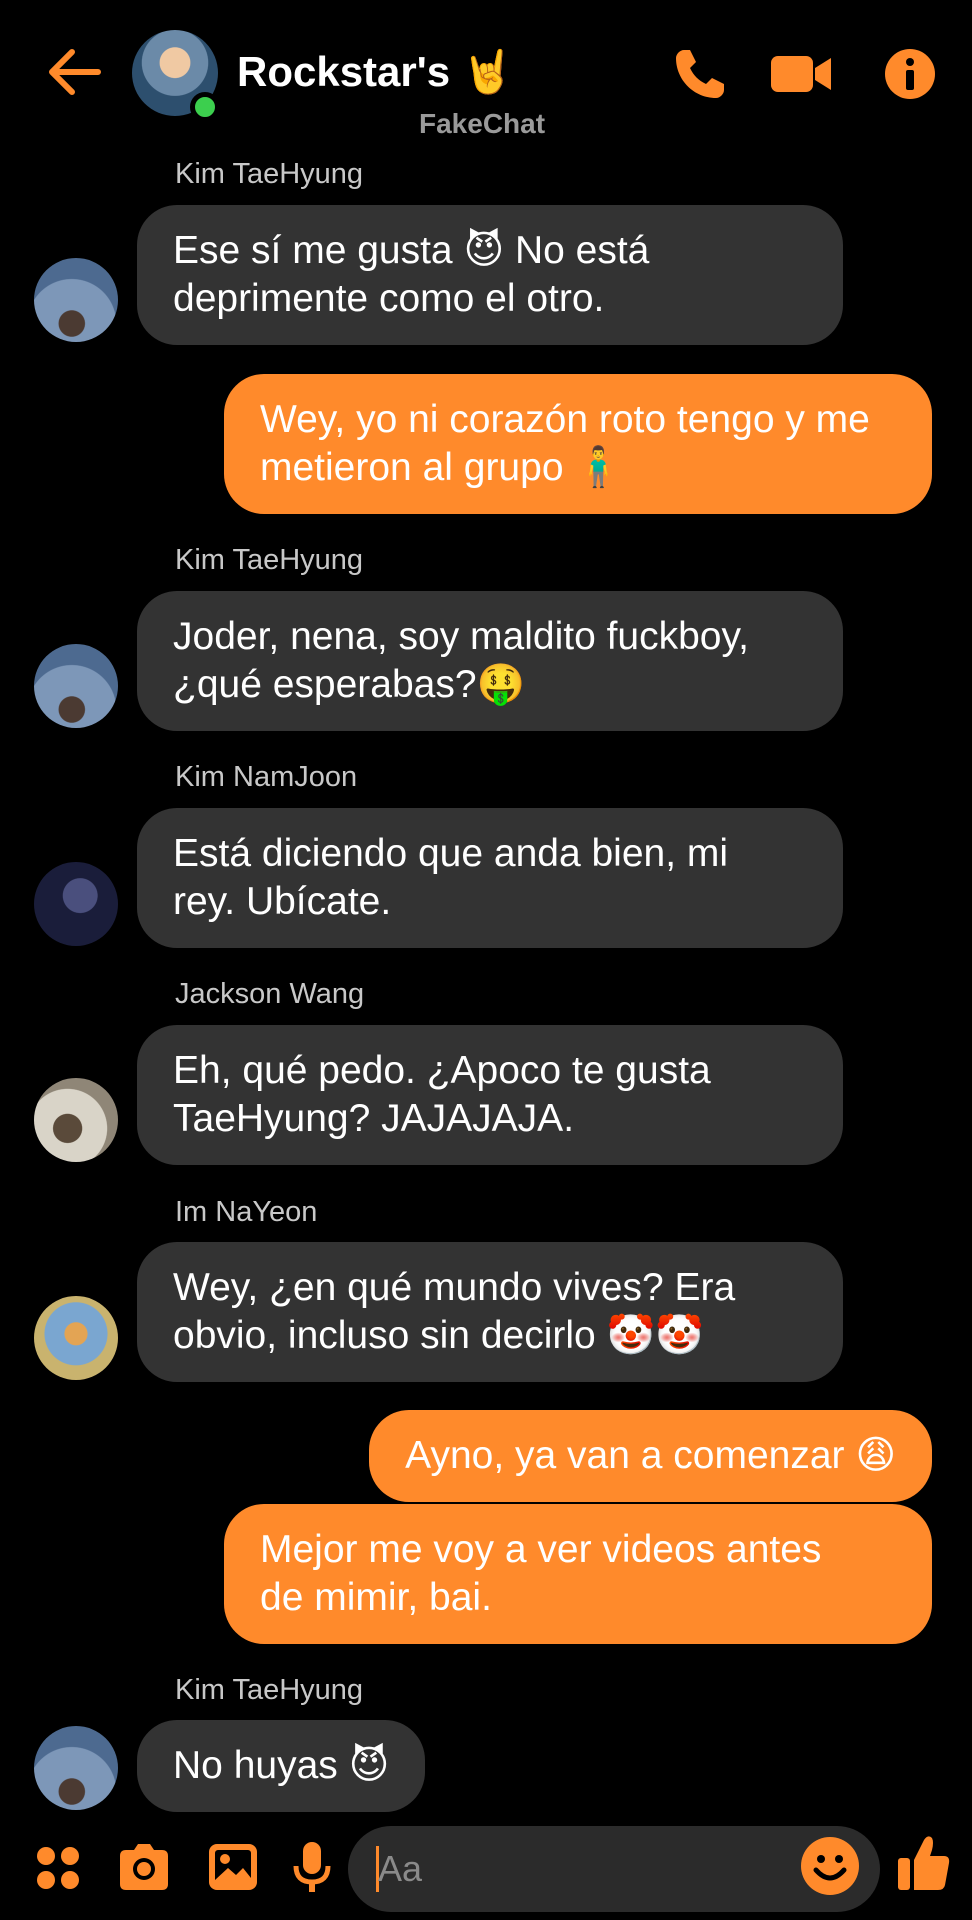 The width and height of the screenshot is (972, 1920). What do you see at coordinates (801, 74) in the screenshot?
I see `video-camera-icon` at bounding box center [801, 74].